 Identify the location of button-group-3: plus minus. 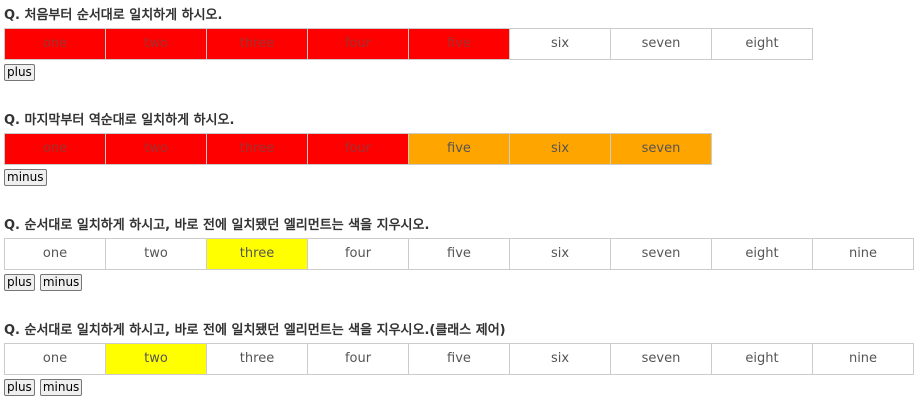
(43, 282).